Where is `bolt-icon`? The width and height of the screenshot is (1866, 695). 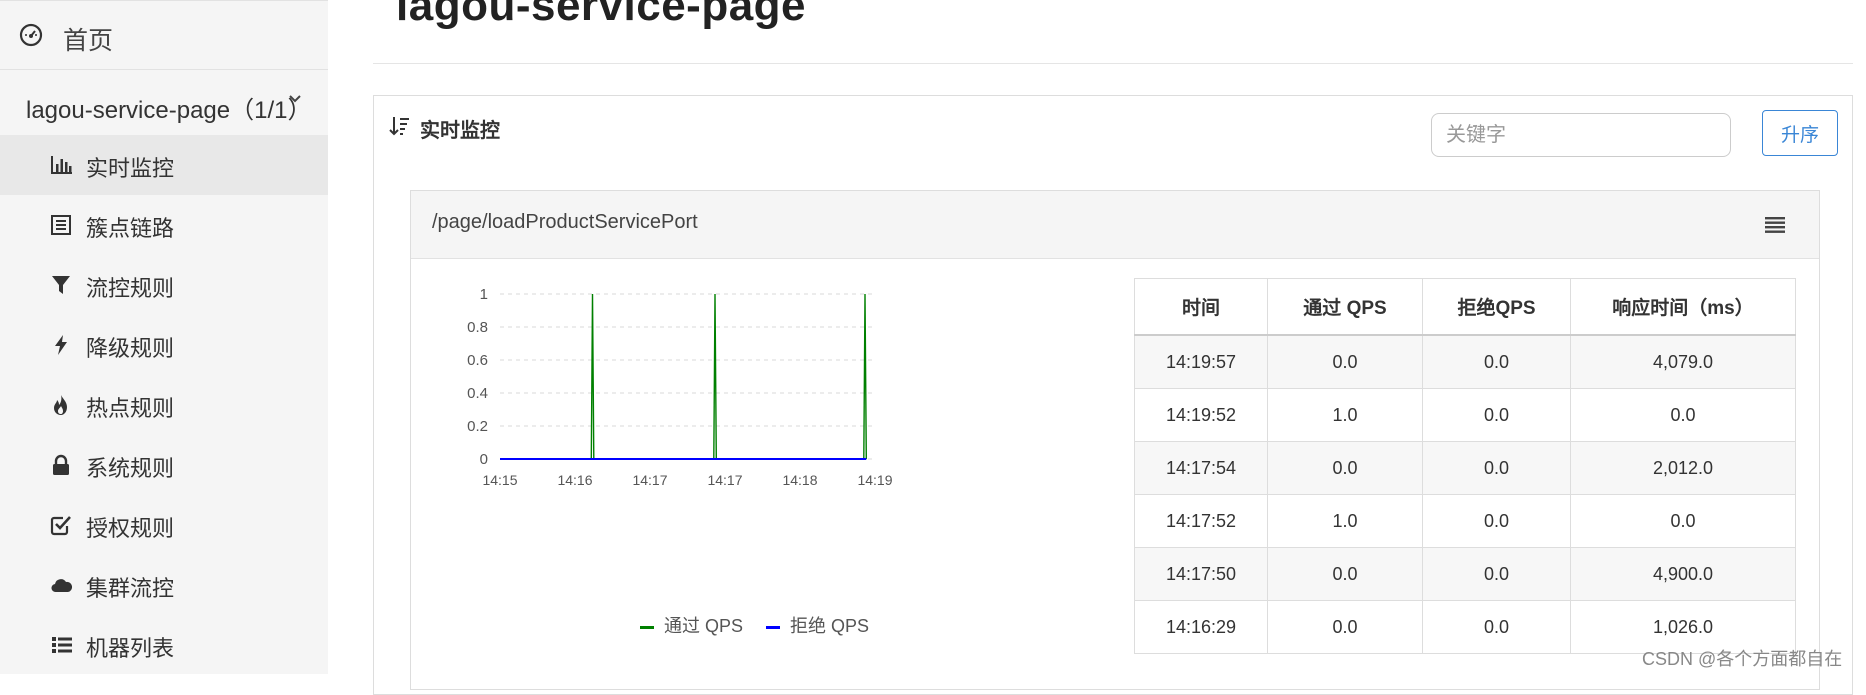
bolt-icon is located at coordinates (61, 345).